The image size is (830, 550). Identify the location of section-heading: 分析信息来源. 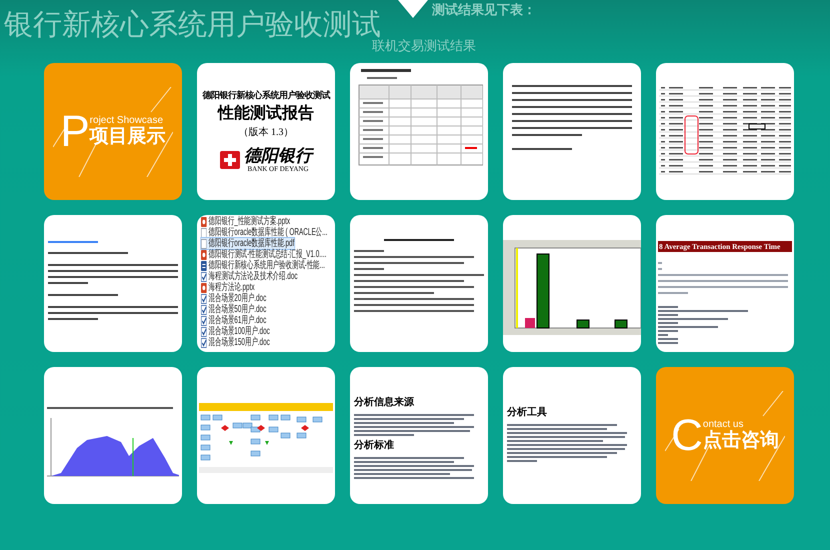
(384, 403).